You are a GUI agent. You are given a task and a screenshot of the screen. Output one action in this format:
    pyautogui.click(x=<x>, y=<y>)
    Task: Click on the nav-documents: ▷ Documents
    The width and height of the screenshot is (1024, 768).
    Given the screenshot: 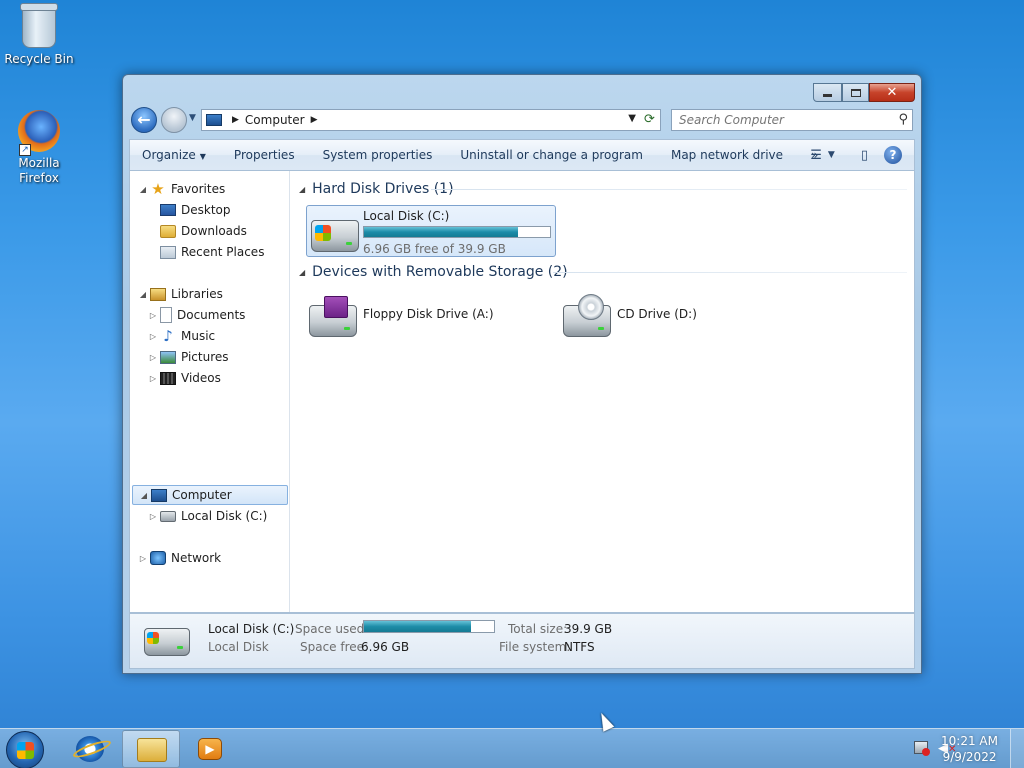 What is the action you would take?
    pyautogui.click(x=196, y=315)
    